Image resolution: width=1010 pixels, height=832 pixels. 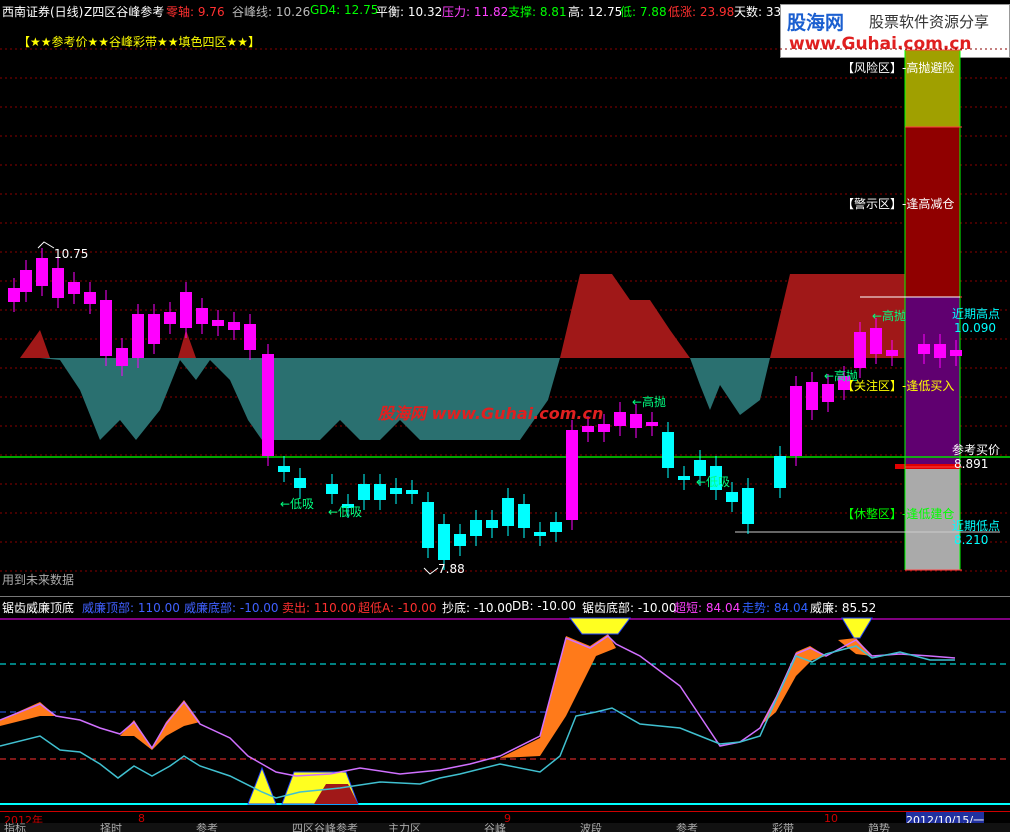 I want to click on bottom-tab-5: 谷峰, so click(x=495, y=827).